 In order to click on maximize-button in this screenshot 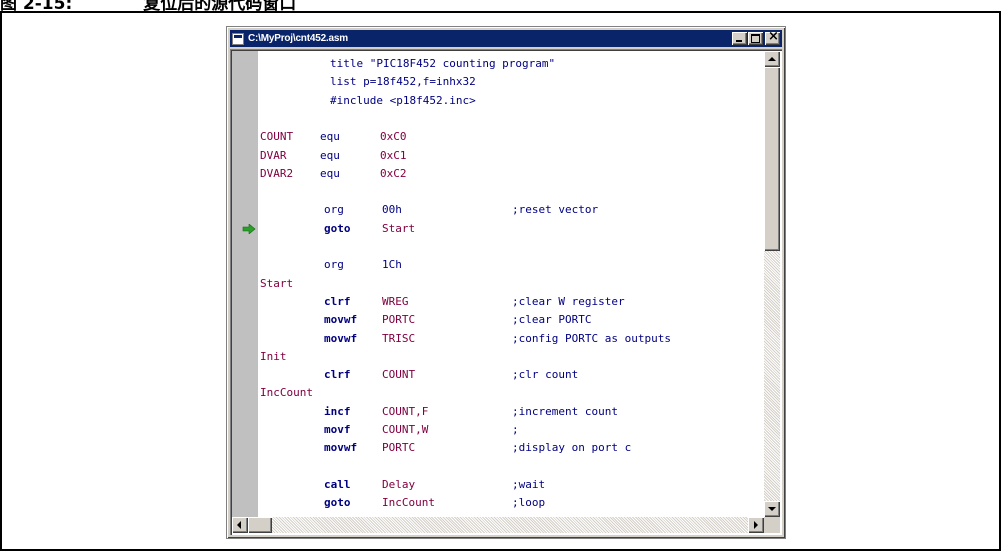, I will do `click(755, 38)`.